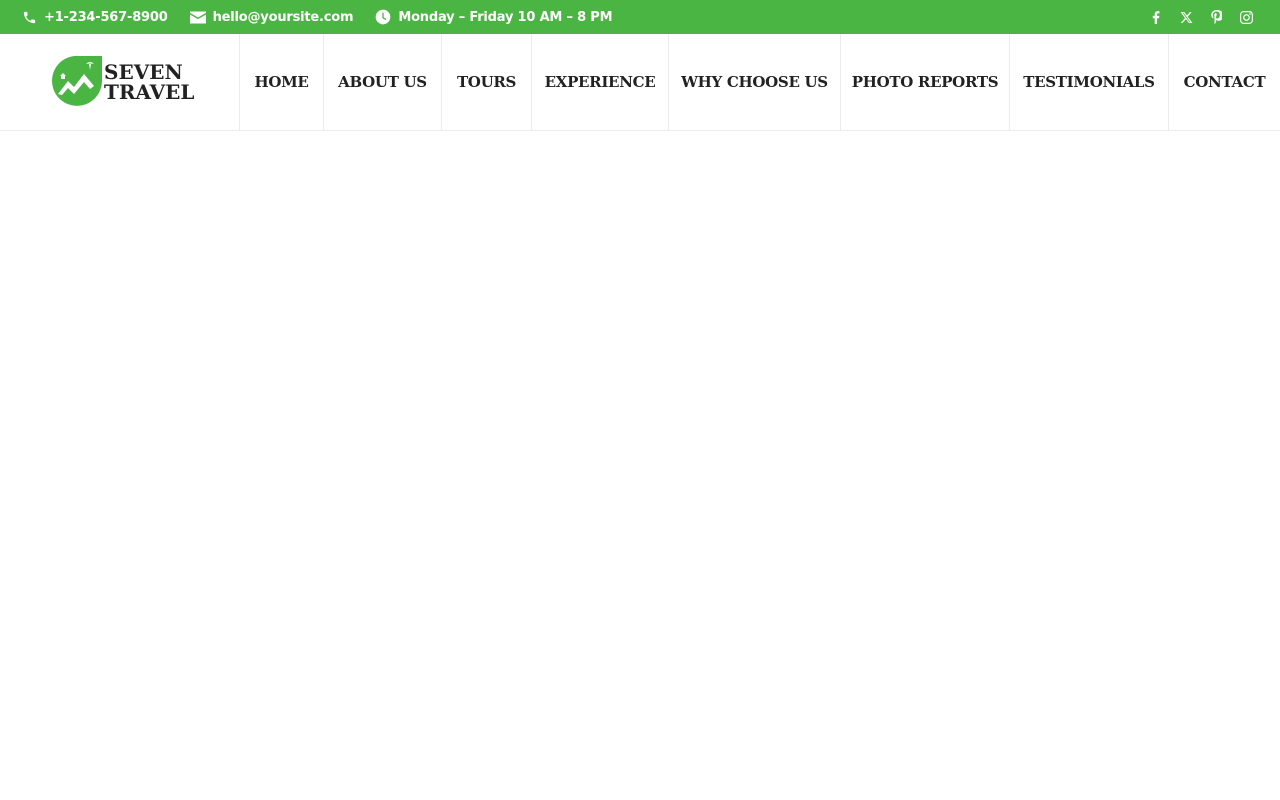 The height and width of the screenshot is (800, 1280). Describe the element at coordinates (283, 17) in the screenshot. I see `email-address: hello@yoursite.com` at that location.